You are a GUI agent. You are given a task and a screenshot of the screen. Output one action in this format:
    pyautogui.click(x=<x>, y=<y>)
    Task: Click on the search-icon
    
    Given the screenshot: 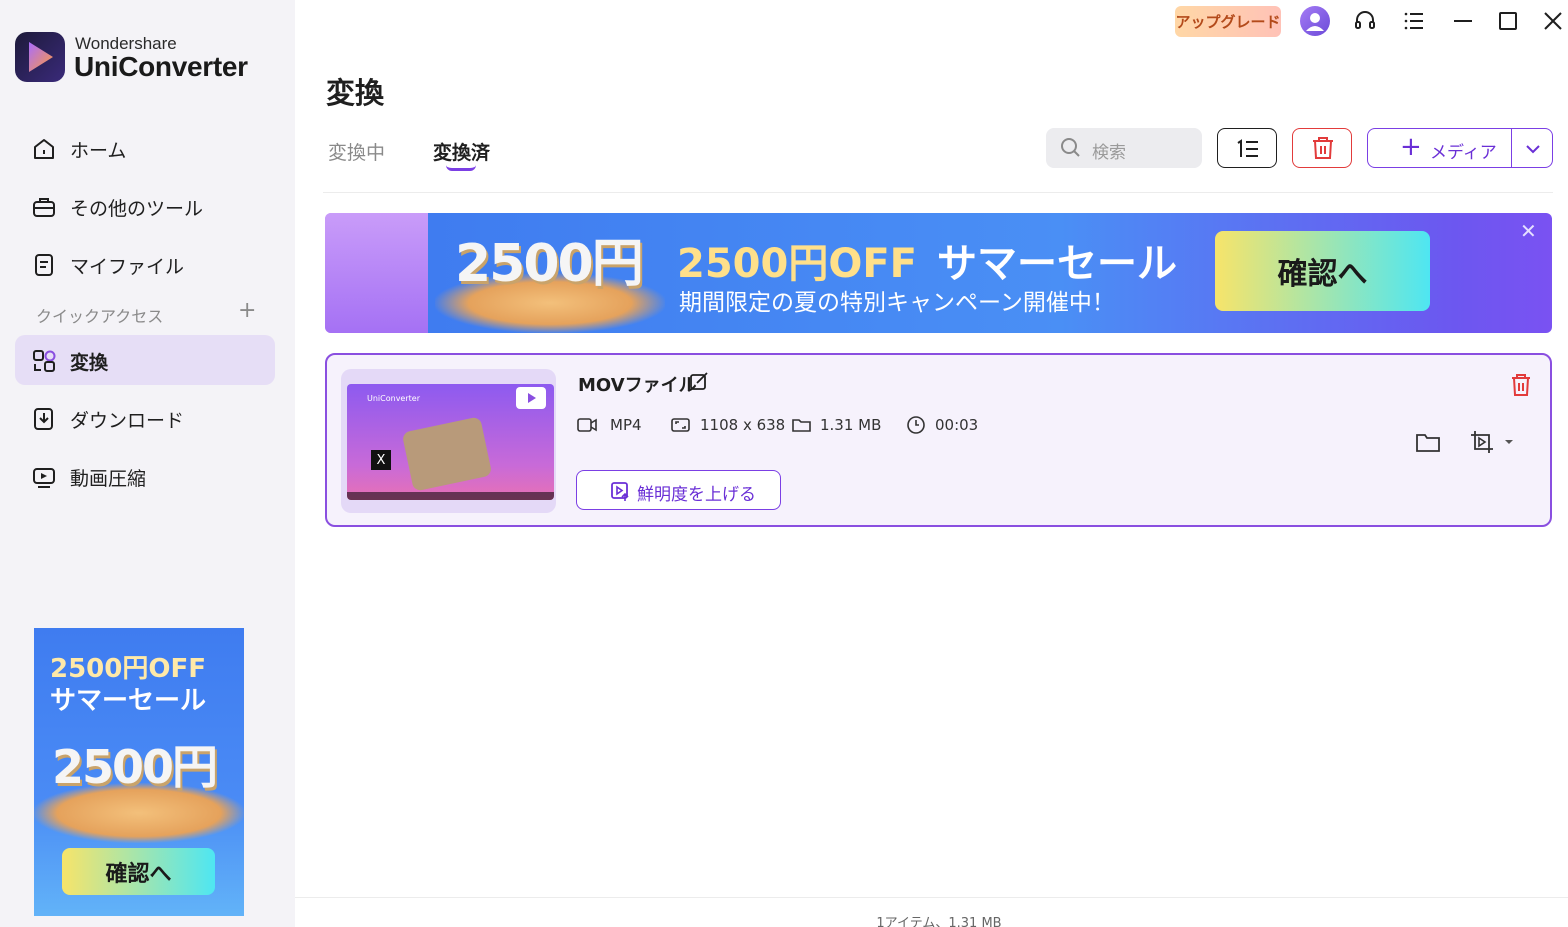 What is the action you would take?
    pyautogui.click(x=1070, y=147)
    